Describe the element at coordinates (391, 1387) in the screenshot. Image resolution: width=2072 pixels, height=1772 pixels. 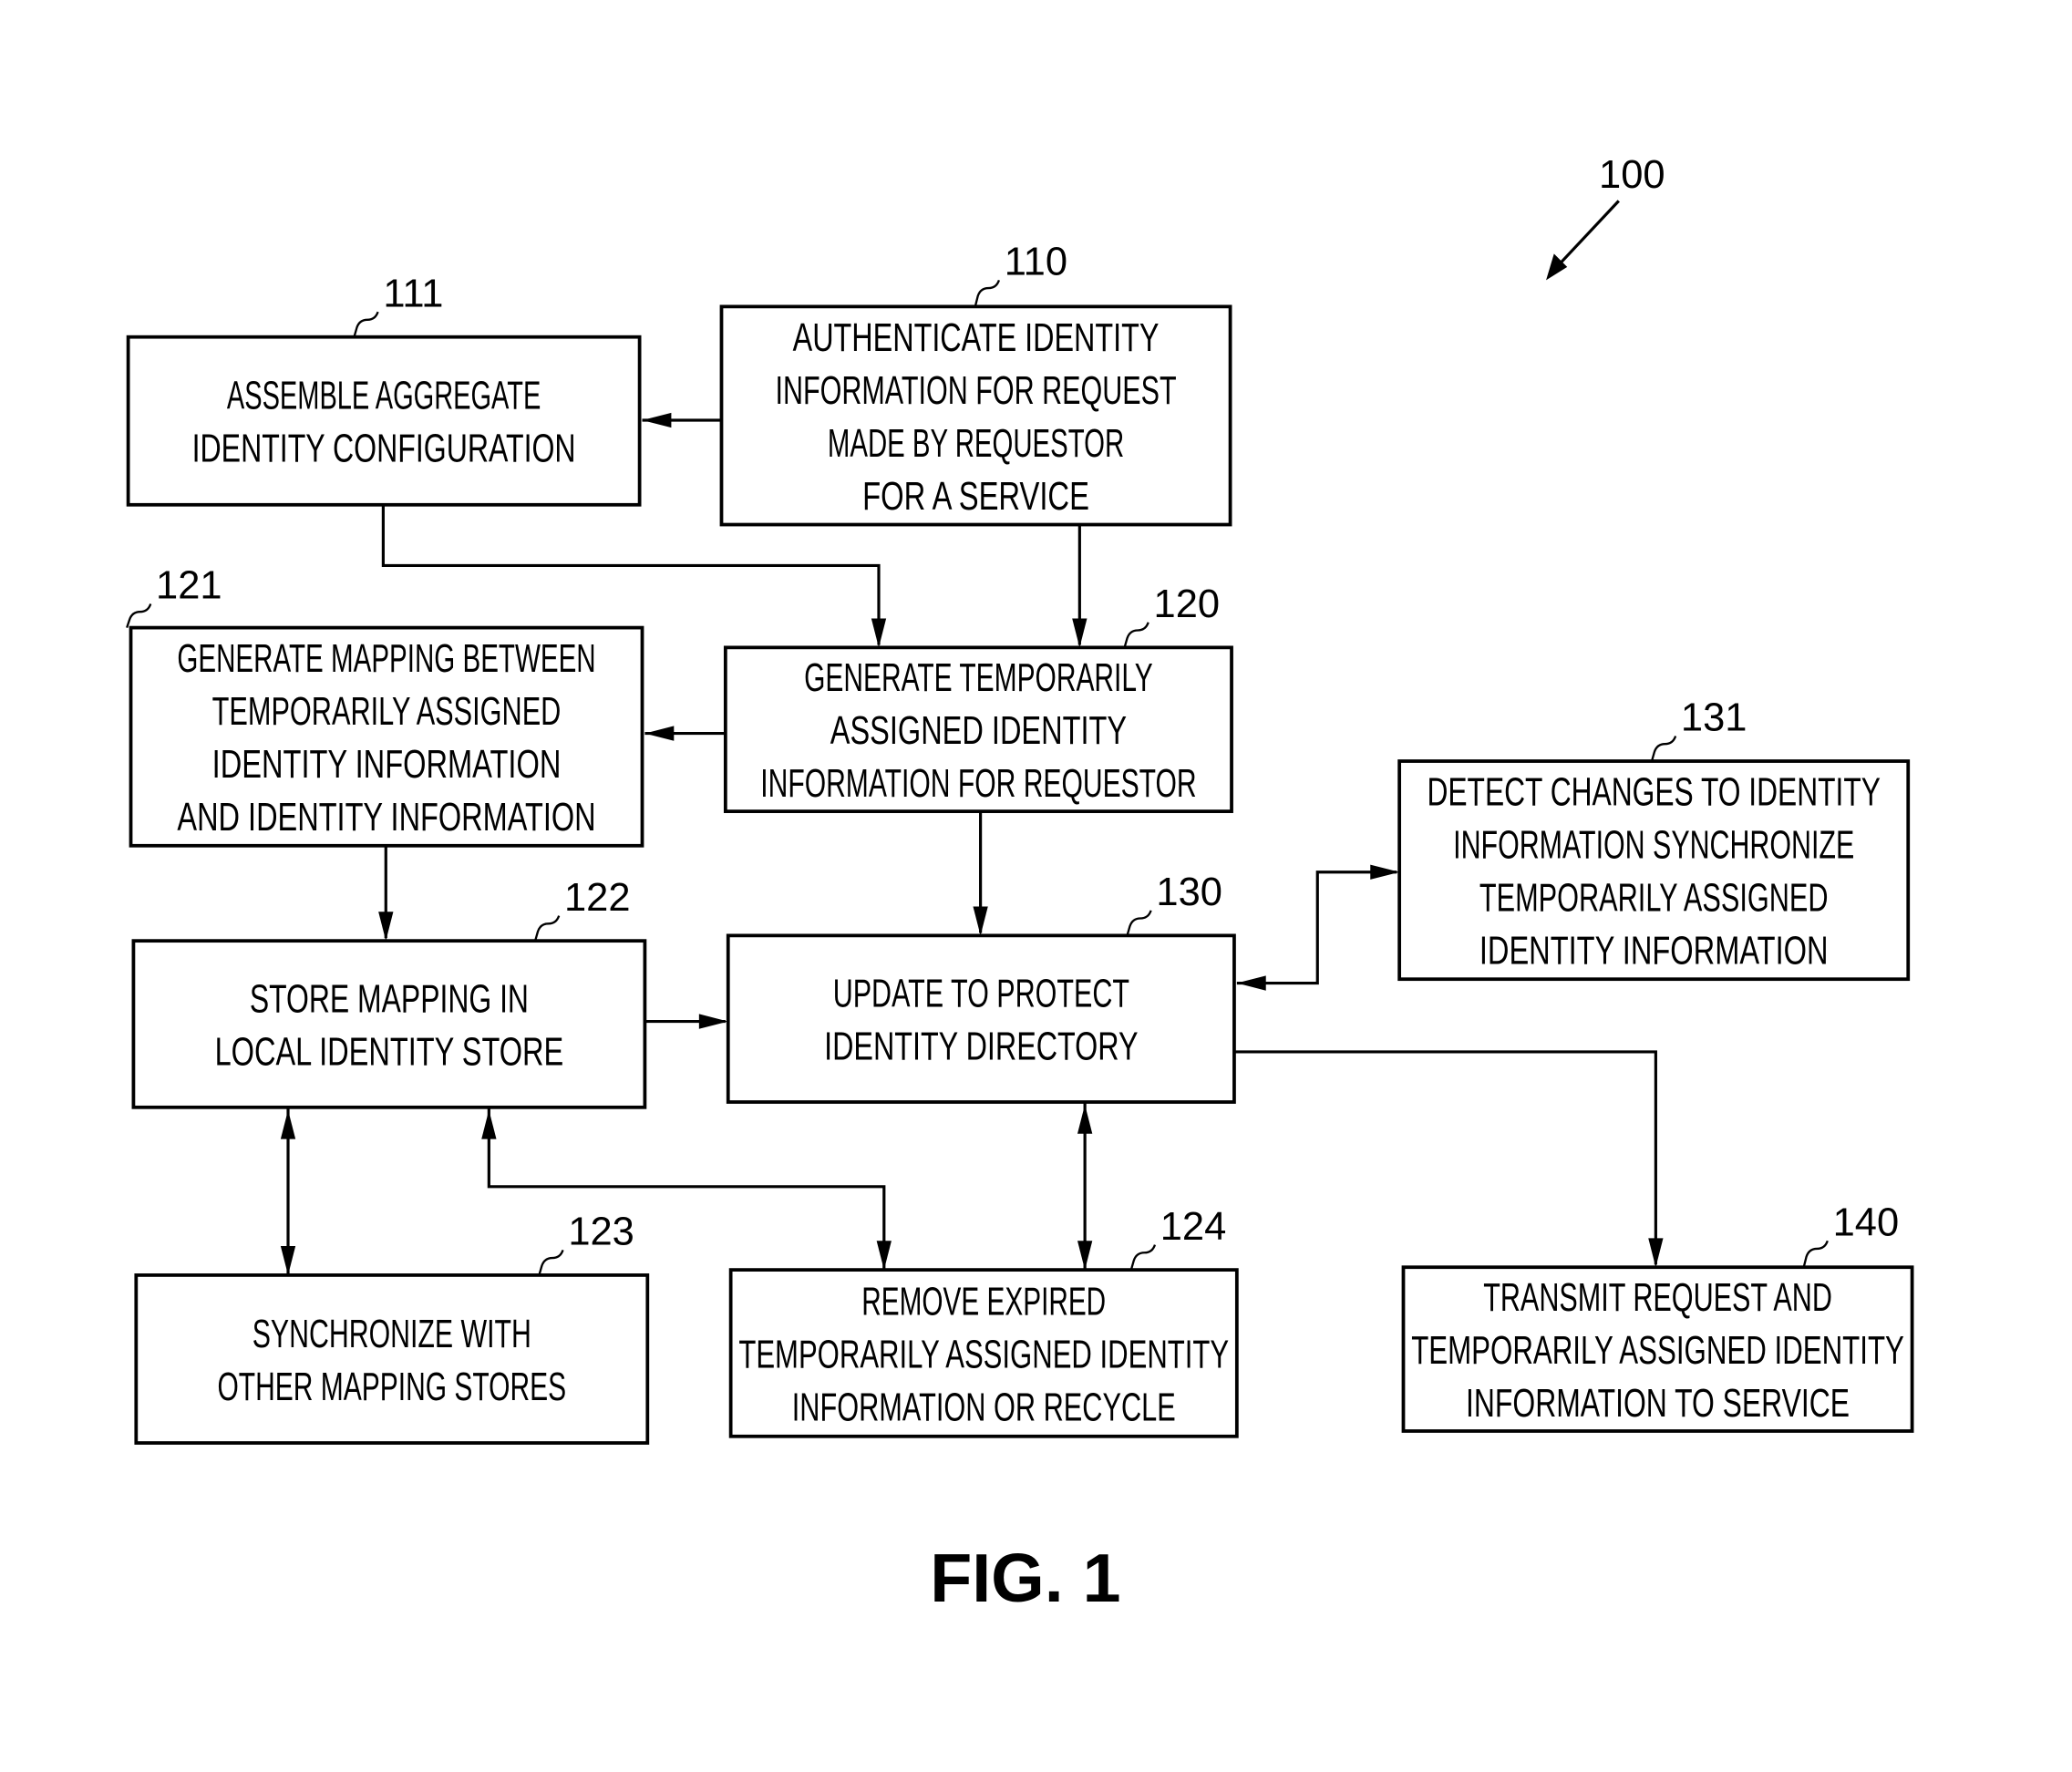
I see `box-text-line: OTHER MAPPING STORES` at that location.